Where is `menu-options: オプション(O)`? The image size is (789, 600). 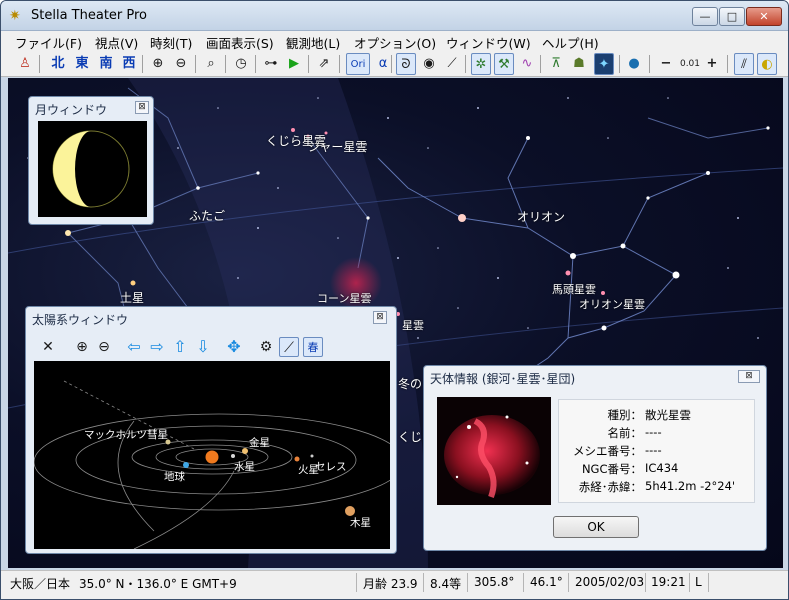
menu-options: オプション(O) is located at coordinates (395, 42).